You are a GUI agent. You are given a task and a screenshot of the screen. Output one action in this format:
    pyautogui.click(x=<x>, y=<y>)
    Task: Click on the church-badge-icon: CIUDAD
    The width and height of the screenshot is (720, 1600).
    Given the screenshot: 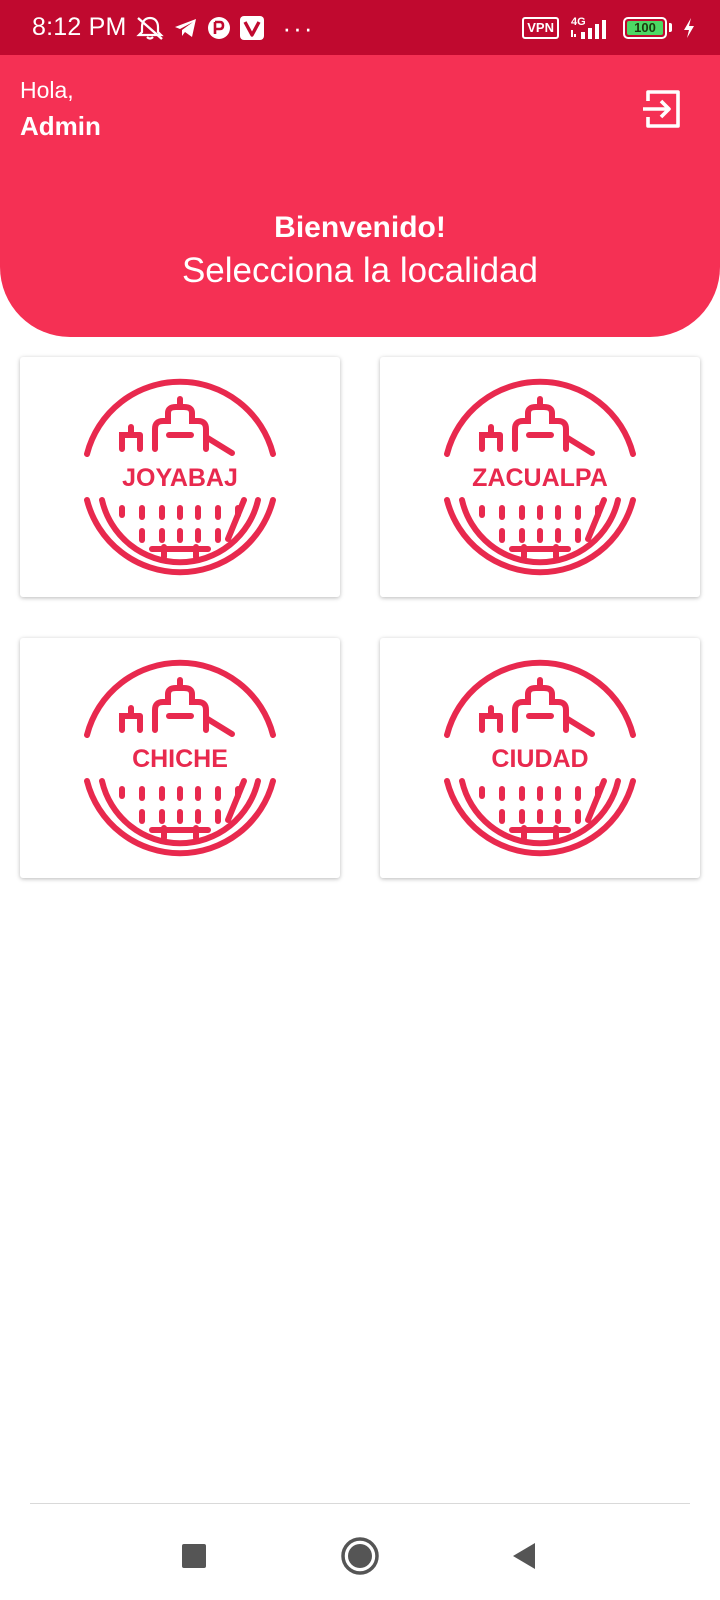 What is the action you would take?
    pyautogui.click(x=540, y=758)
    